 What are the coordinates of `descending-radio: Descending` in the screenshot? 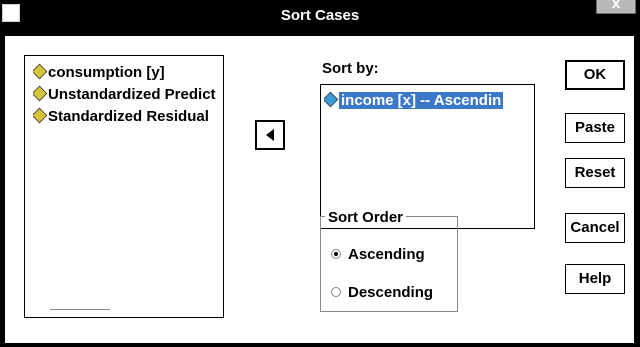 It's located at (382, 293).